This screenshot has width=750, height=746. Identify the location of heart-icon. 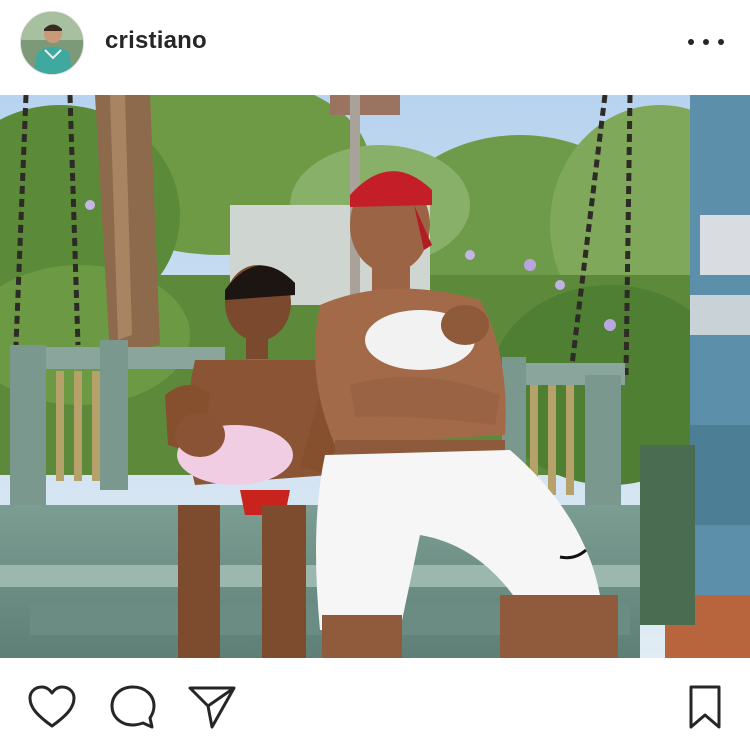
(52, 707).